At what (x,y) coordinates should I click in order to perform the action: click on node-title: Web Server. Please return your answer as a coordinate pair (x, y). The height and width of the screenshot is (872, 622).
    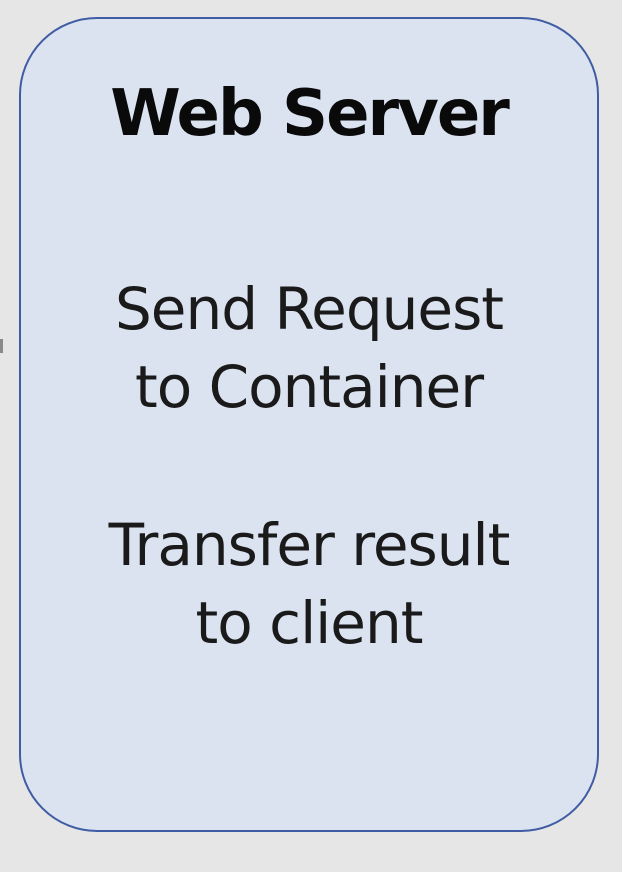
    Looking at the image, I should click on (310, 114).